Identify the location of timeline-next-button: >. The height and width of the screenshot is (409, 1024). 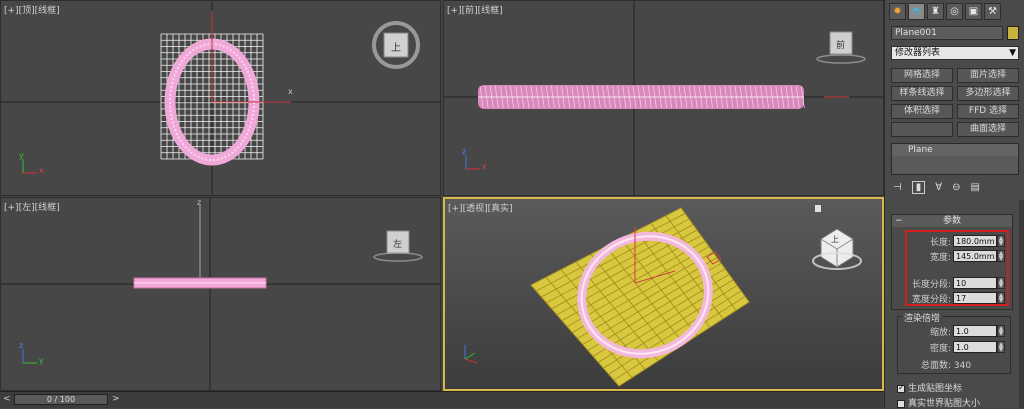
(116, 399).